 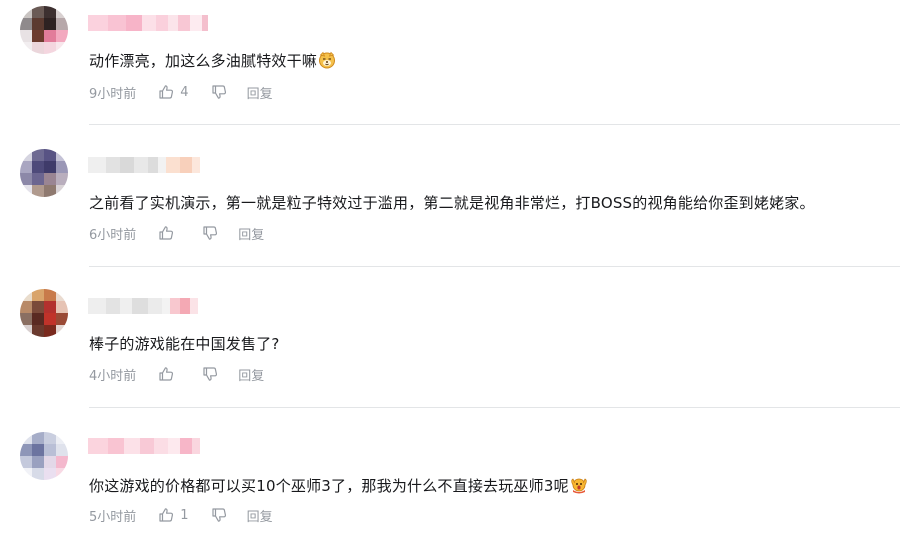 I want to click on comment-time: 9小时前, so click(x=113, y=94).